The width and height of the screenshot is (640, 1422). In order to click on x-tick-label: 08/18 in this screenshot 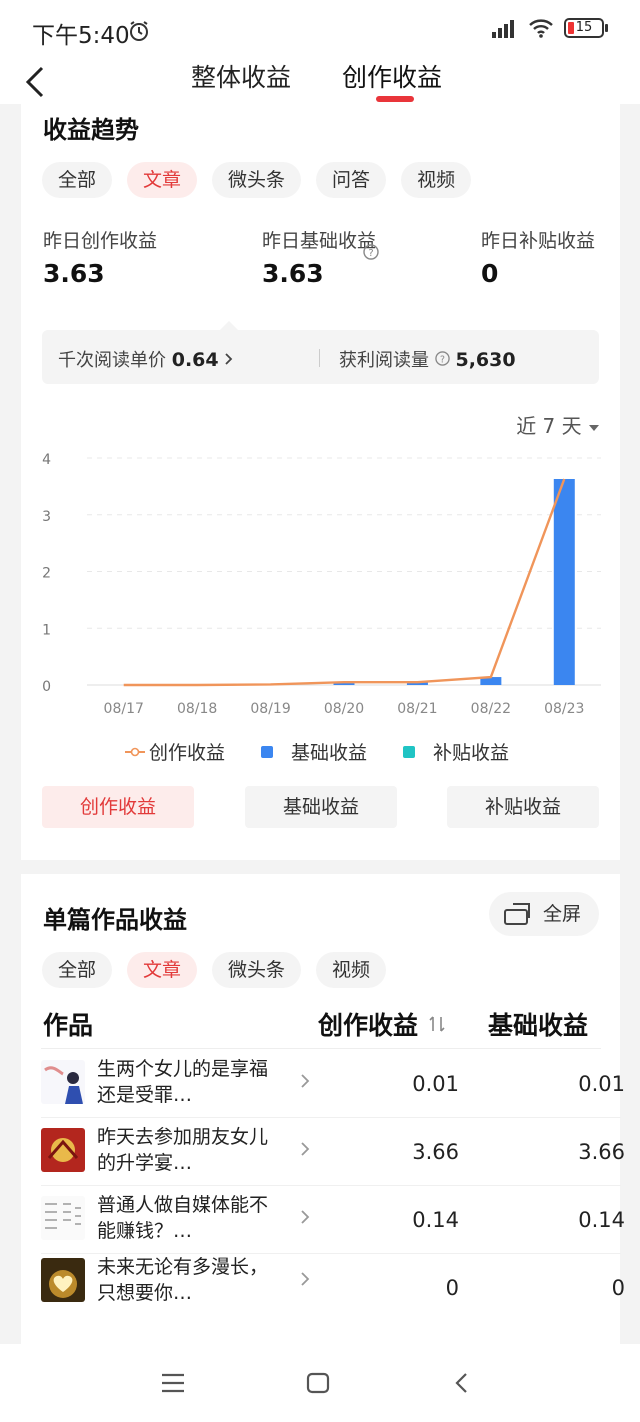, I will do `click(197, 709)`.